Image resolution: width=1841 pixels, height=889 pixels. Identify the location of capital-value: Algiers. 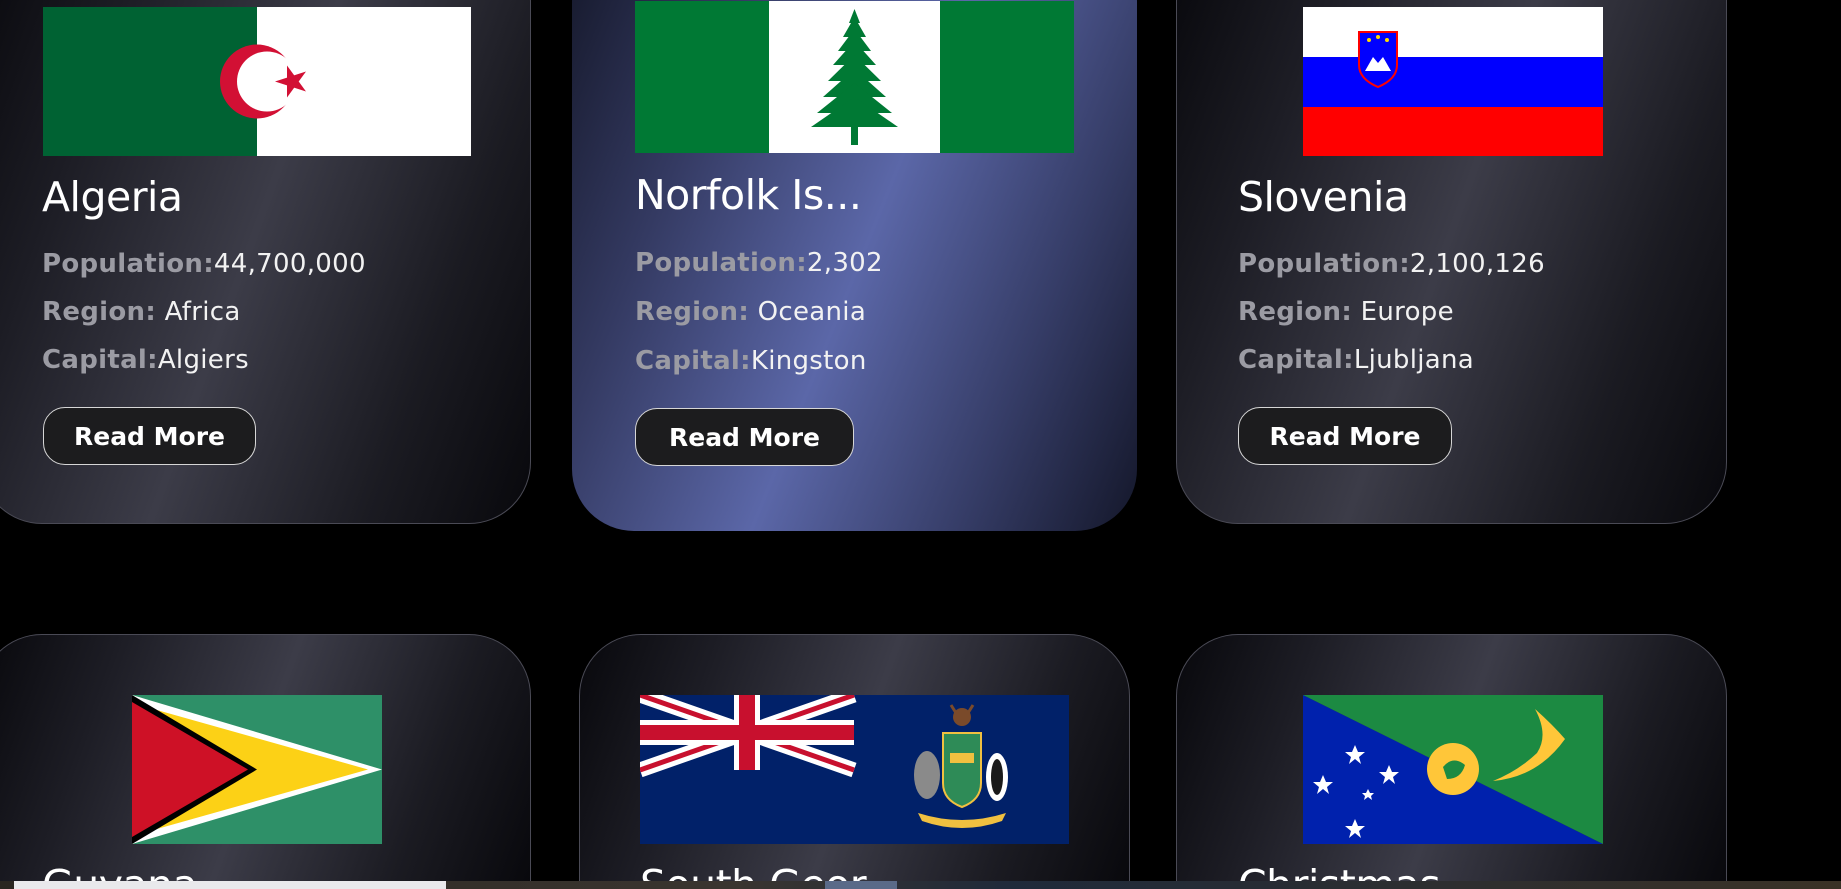
(203, 360).